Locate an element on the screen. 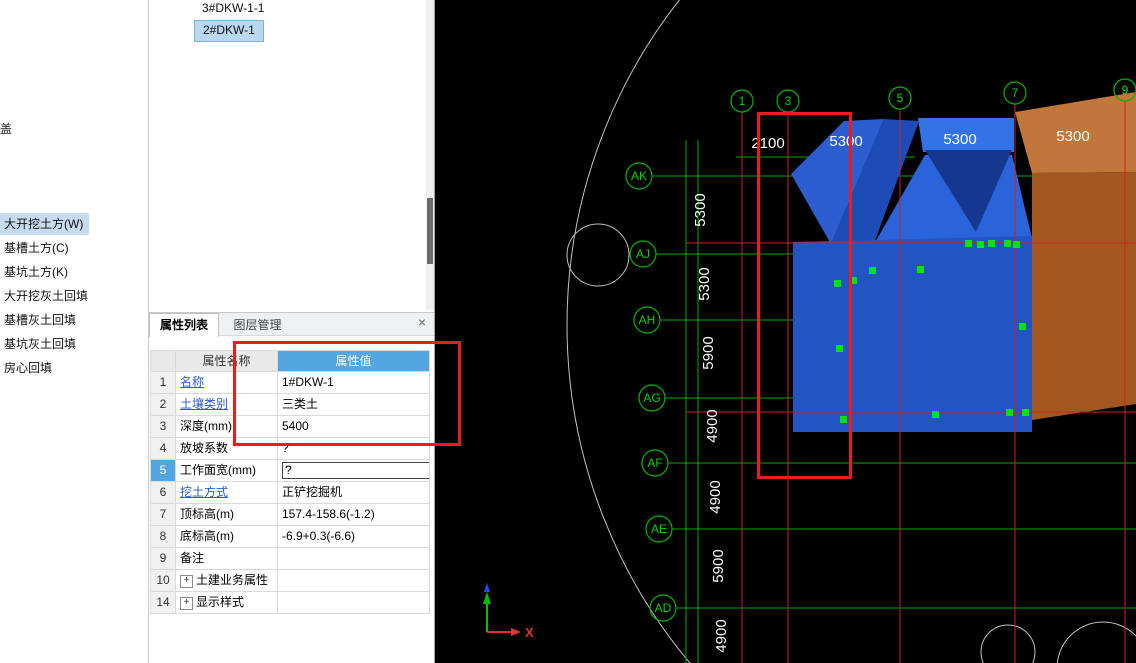 The height and width of the screenshot is (663, 1136). col-axis-label: 5 is located at coordinates (900, 98).